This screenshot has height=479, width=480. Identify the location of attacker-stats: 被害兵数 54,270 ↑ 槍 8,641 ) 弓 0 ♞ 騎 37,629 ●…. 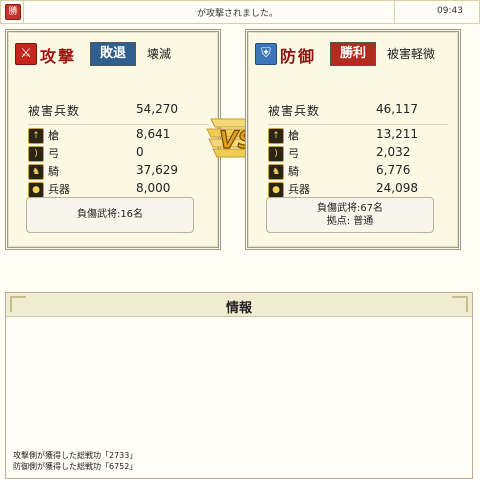
(118, 150).